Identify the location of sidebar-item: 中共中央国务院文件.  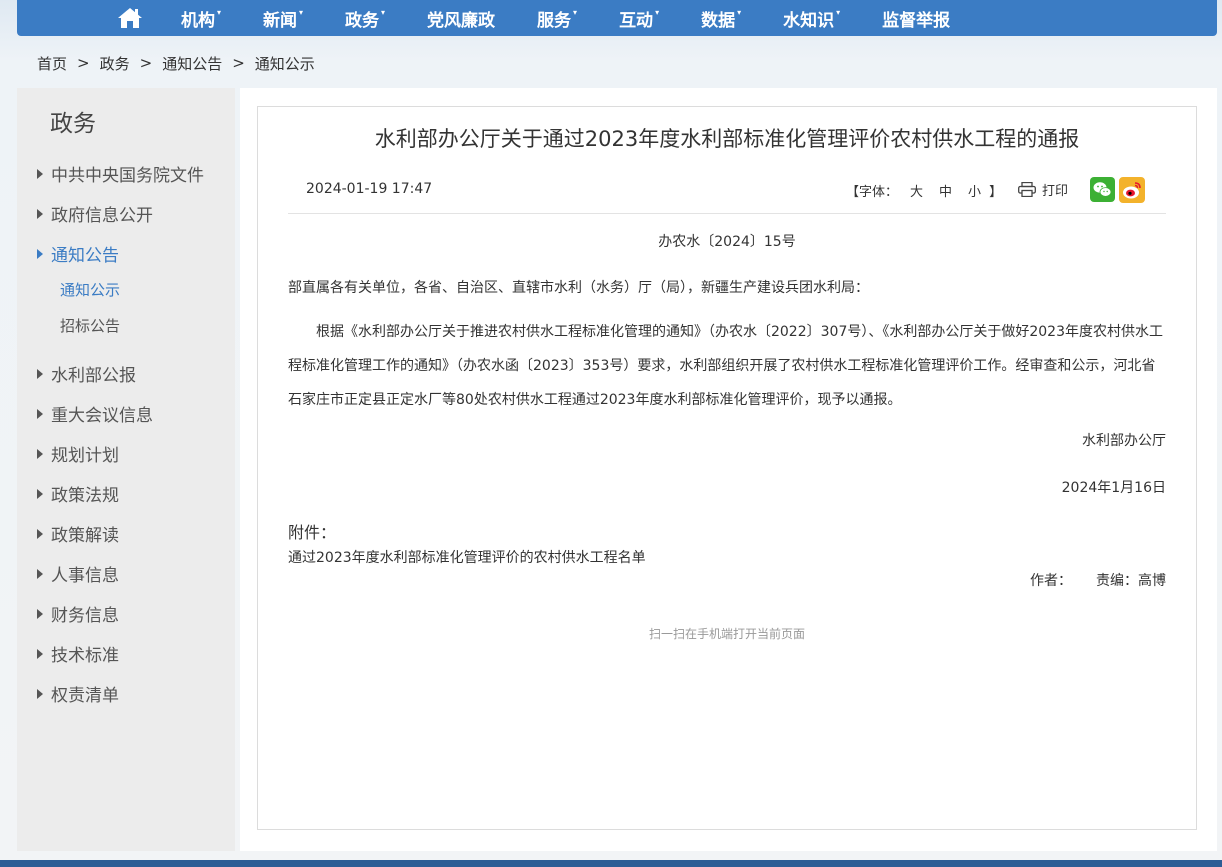
(120, 173).